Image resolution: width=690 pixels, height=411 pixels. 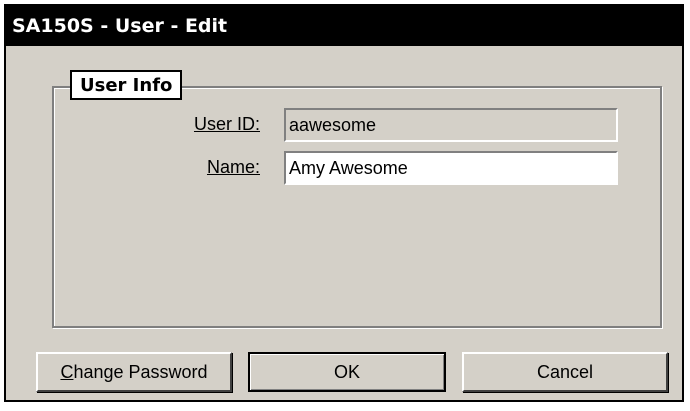 What do you see at coordinates (451, 125) in the screenshot?
I see `user-id-field: aawesome` at bounding box center [451, 125].